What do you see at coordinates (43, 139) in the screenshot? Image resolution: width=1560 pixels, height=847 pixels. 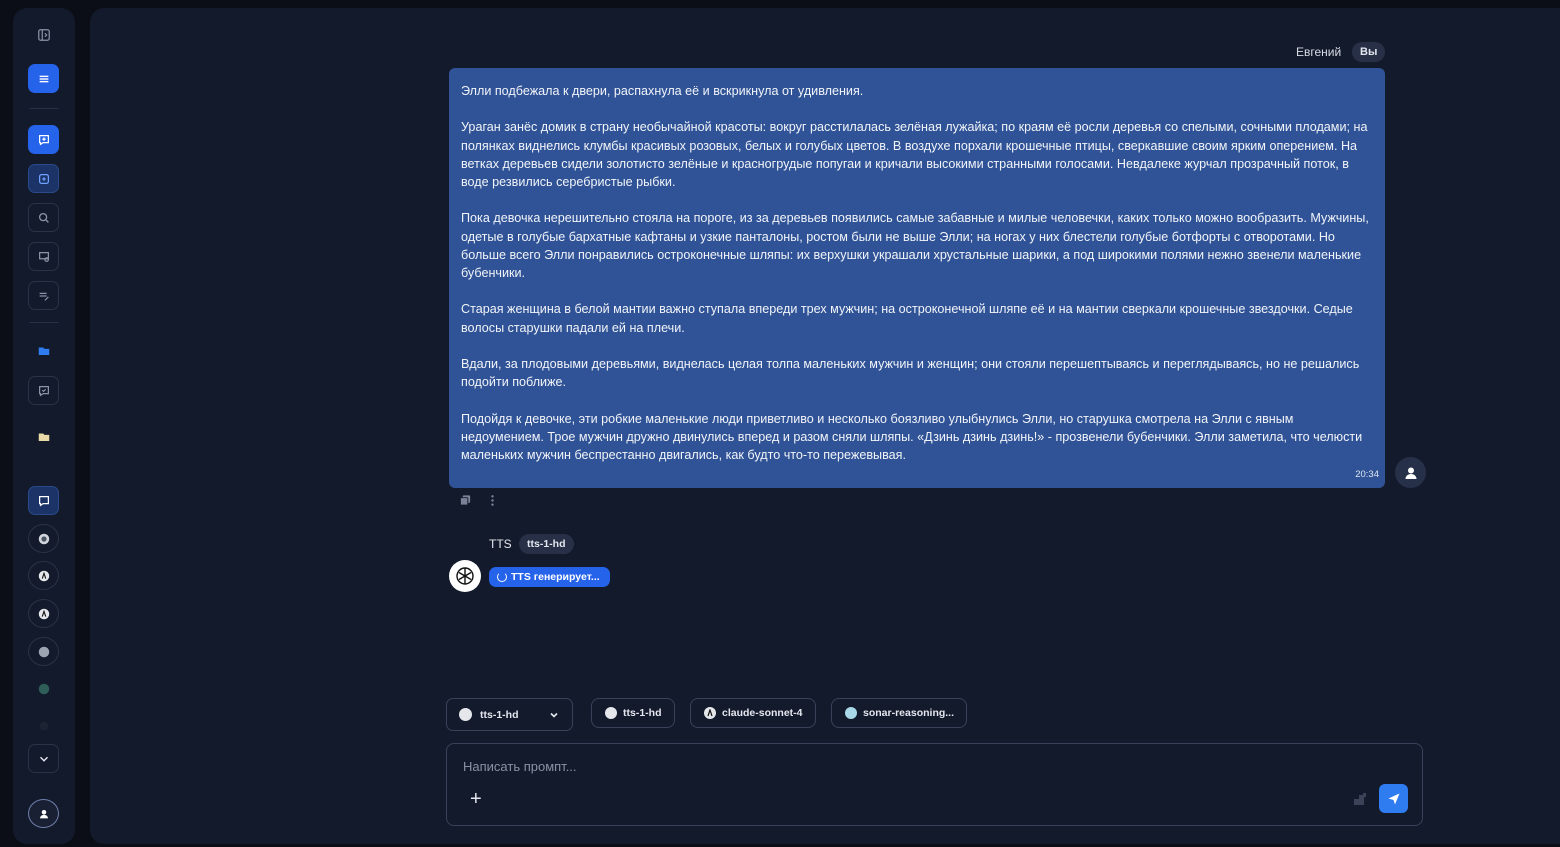 I see `new-chat-icon` at bounding box center [43, 139].